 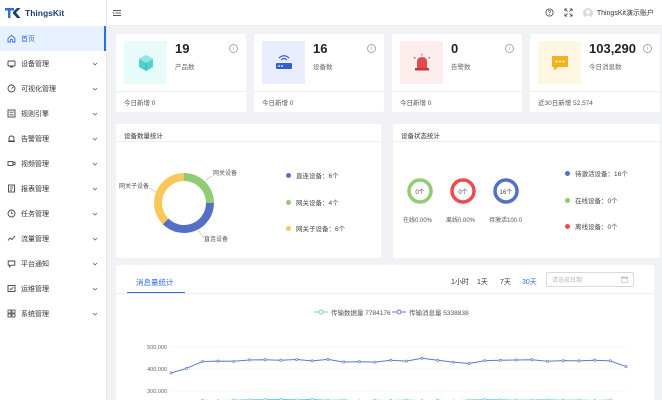 I want to click on sidebar-item-video: 视频管理, so click(x=53, y=163).